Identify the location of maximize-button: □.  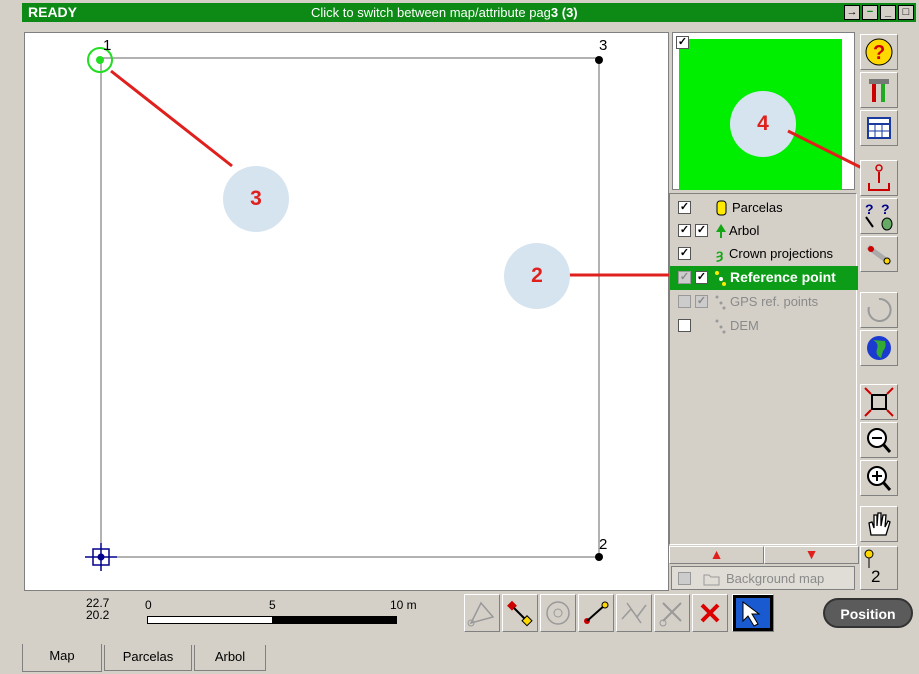
(906, 12).